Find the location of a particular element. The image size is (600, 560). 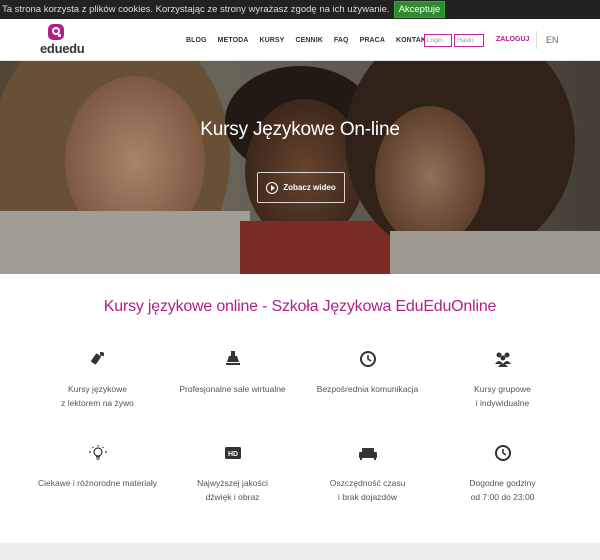

feature-label: Bezpośrednia komunikacja is located at coordinates (367, 389).